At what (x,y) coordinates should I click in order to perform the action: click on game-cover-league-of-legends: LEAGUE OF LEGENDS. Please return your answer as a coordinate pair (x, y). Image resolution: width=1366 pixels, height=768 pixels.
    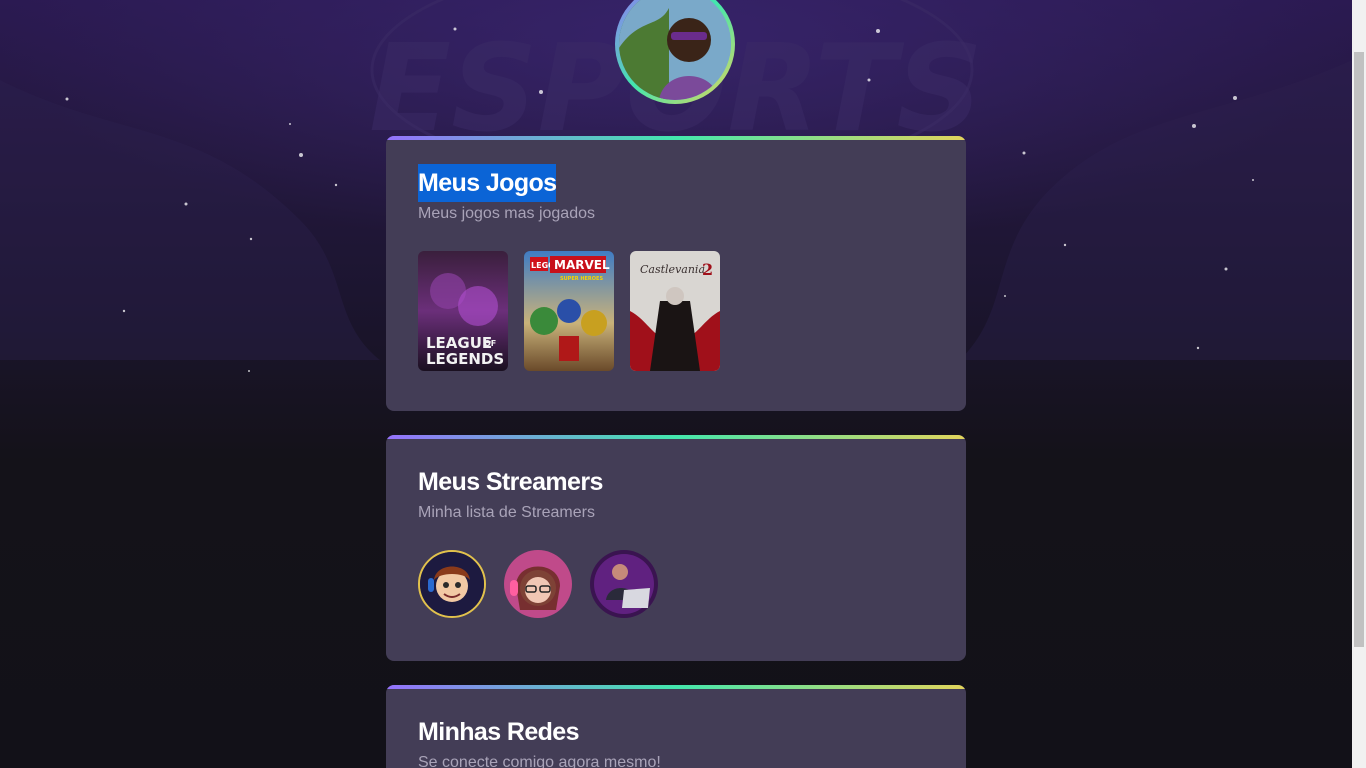
    Looking at the image, I should click on (463, 311).